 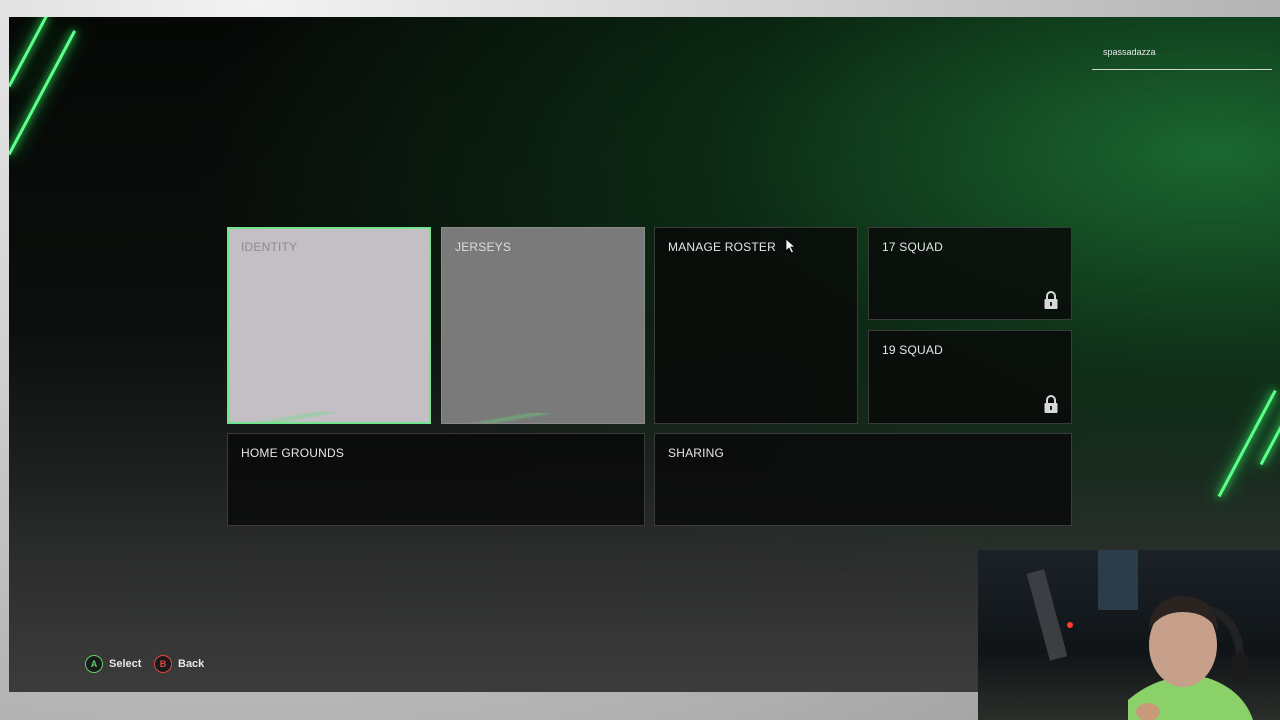 What do you see at coordinates (483, 247) in the screenshot?
I see `tile-jerseys-label: JERSEYS` at bounding box center [483, 247].